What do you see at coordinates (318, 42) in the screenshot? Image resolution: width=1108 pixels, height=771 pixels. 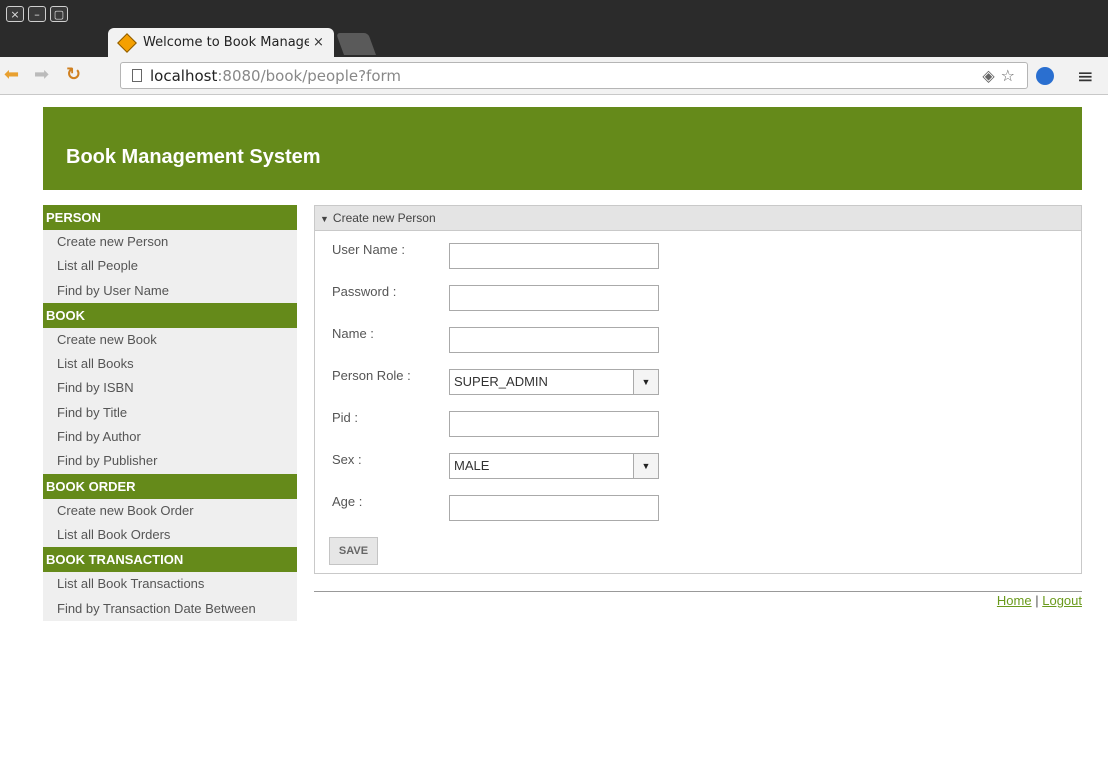 I see `tab-close-icon: ×` at bounding box center [318, 42].